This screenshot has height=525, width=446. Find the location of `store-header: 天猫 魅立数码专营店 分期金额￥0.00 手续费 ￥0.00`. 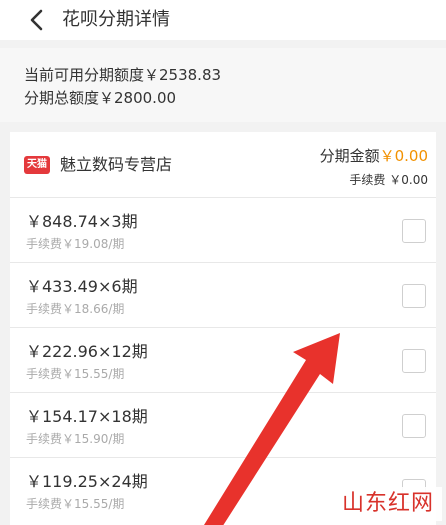

store-header: 天猫 魅立数码专营店 分期金额￥0.00 手续费 ￥0.00 is located at coordinates (223, 165).